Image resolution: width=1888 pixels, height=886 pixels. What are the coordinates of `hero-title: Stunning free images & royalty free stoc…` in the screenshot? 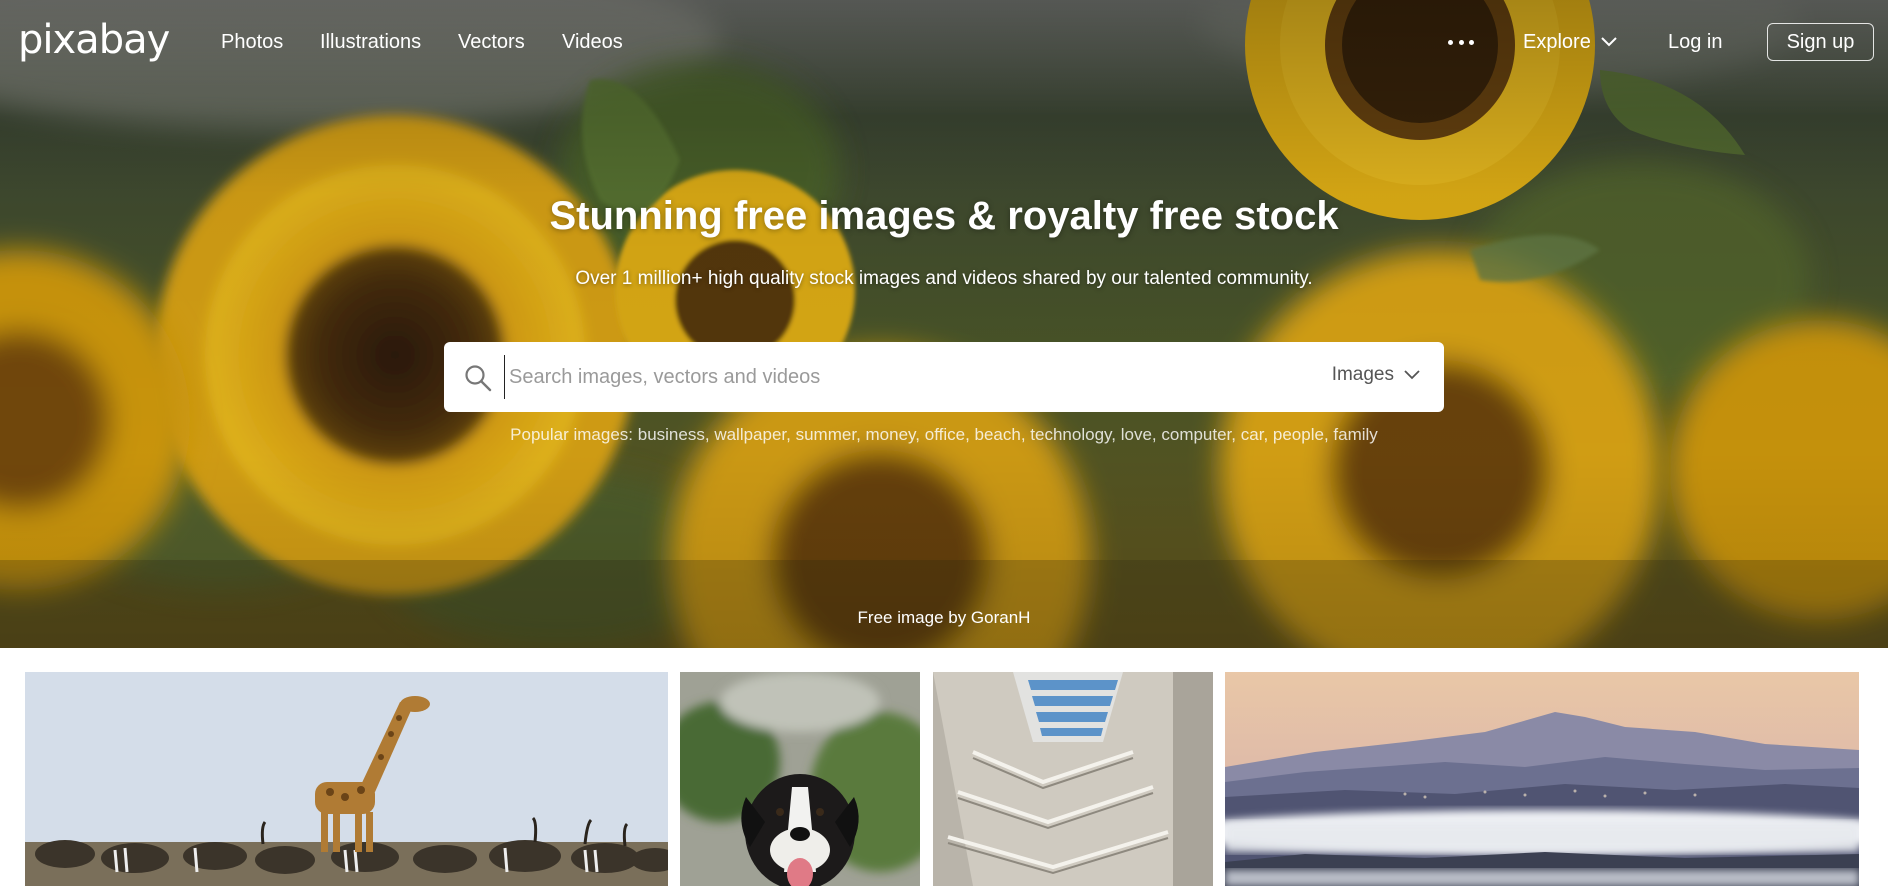 It's located at (944, 216).